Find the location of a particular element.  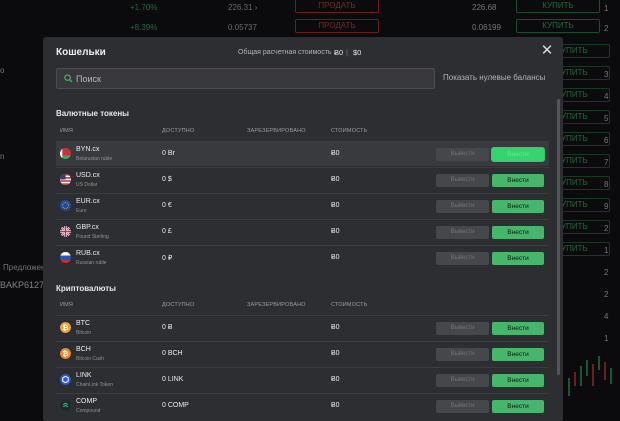

uk-flag-icon is located at coordinates (65, 231).